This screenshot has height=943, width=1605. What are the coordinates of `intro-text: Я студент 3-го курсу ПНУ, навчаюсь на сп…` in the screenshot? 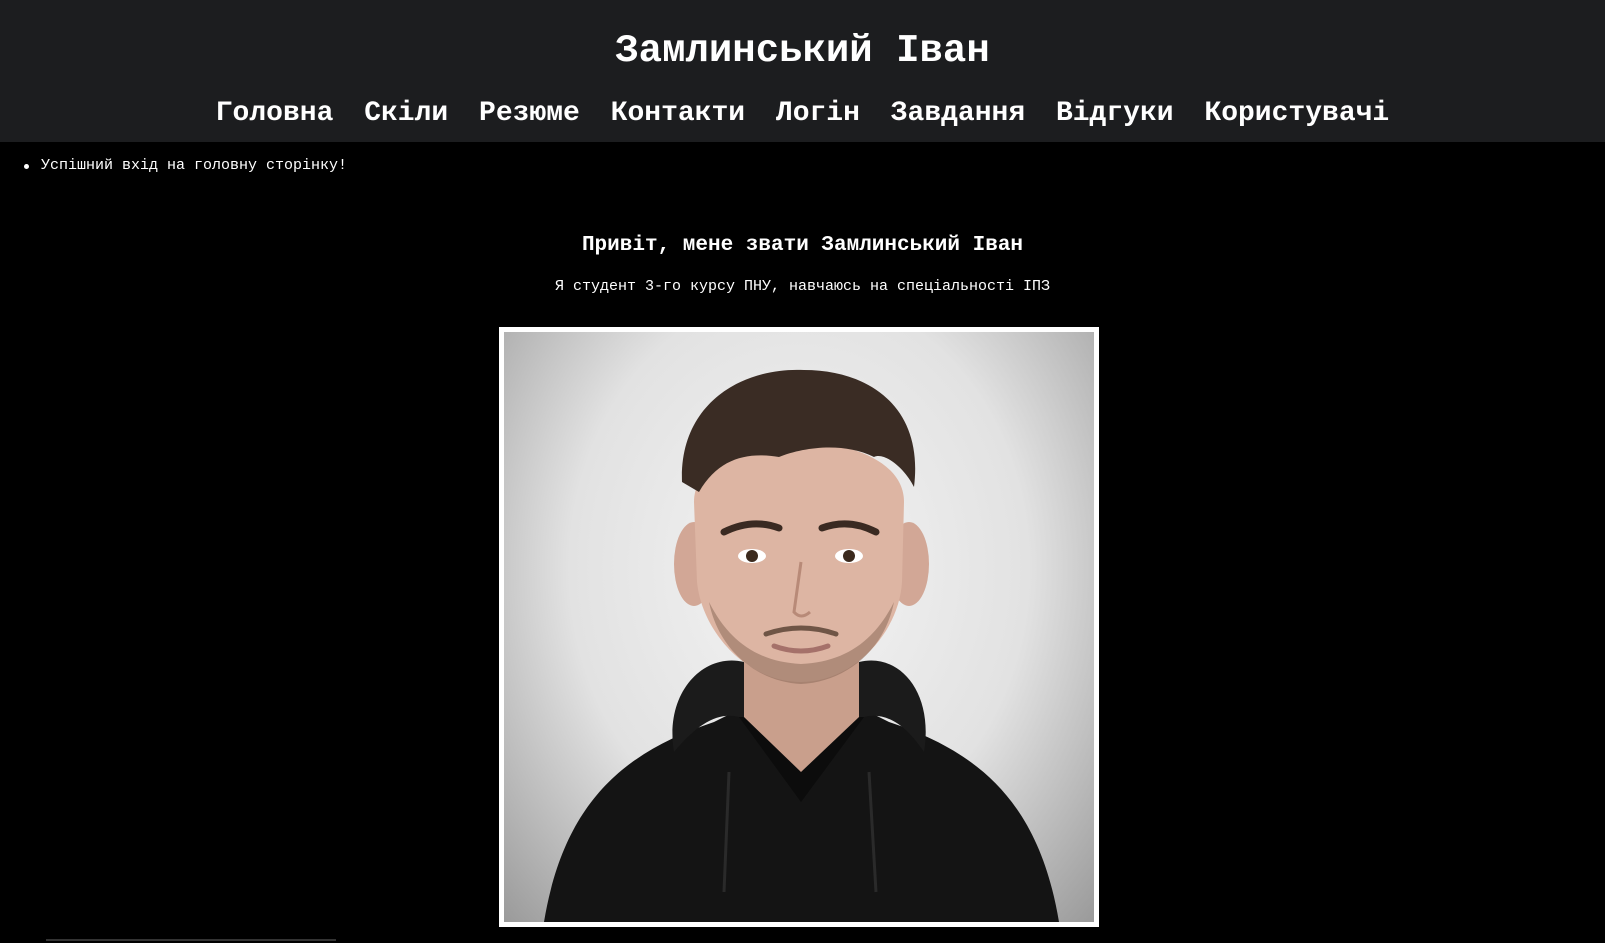 It's located at (802, 286).